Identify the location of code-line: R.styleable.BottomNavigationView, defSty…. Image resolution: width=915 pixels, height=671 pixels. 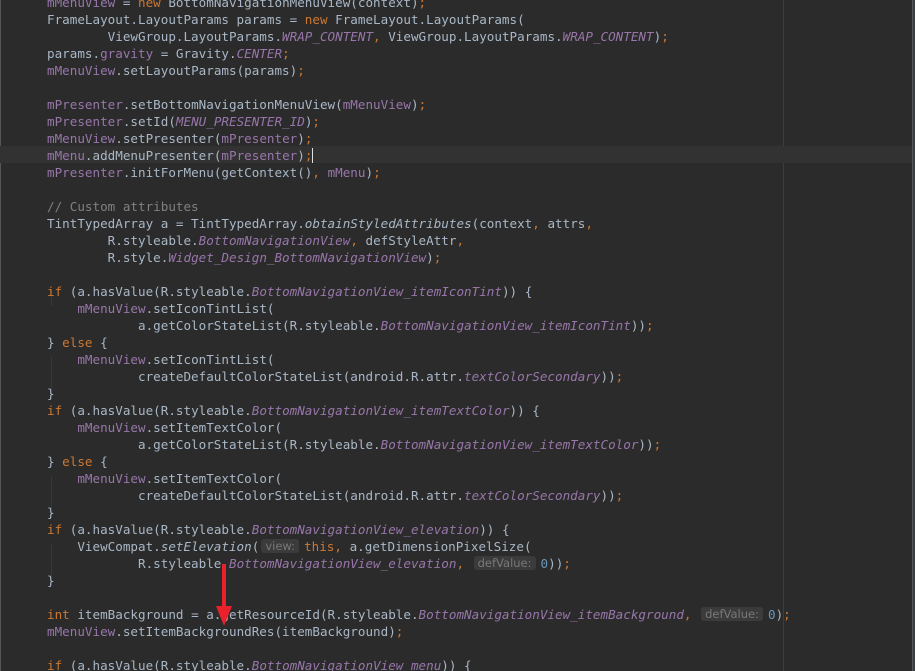
(419, 240).